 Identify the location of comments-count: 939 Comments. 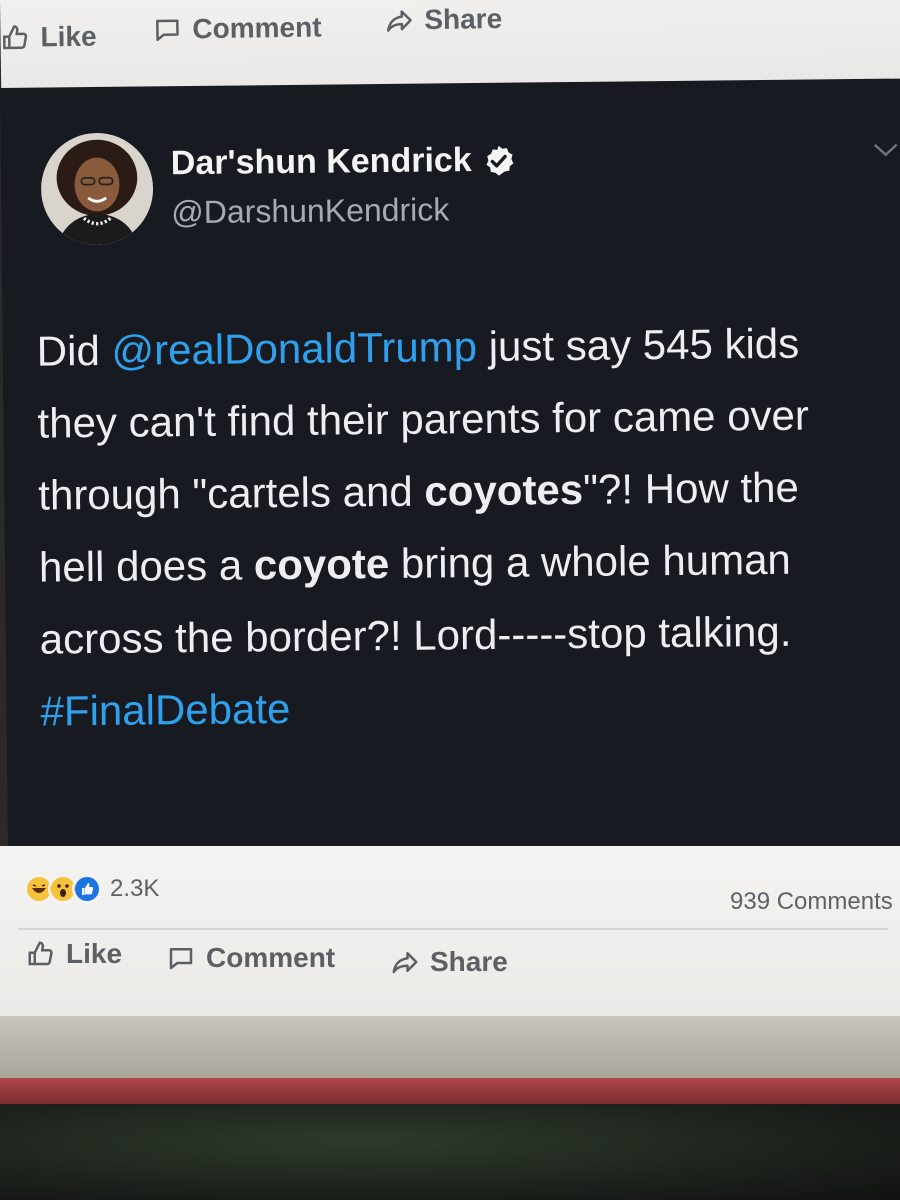
(811, 902).